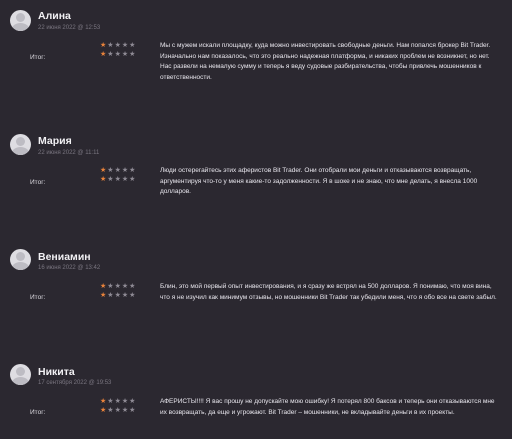 This screenshot has height=439, width=512. I want to click on reviewer-name: Никита, so click(56, 372).